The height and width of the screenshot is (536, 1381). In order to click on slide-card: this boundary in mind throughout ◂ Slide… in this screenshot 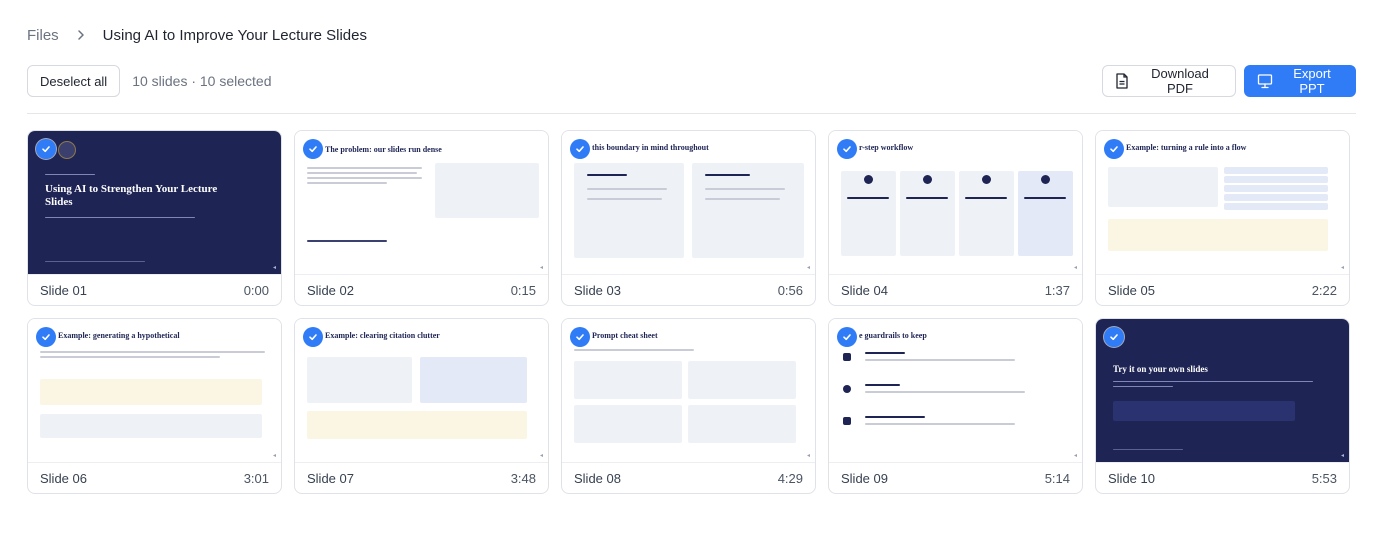, I will do `click(688, 218)`.